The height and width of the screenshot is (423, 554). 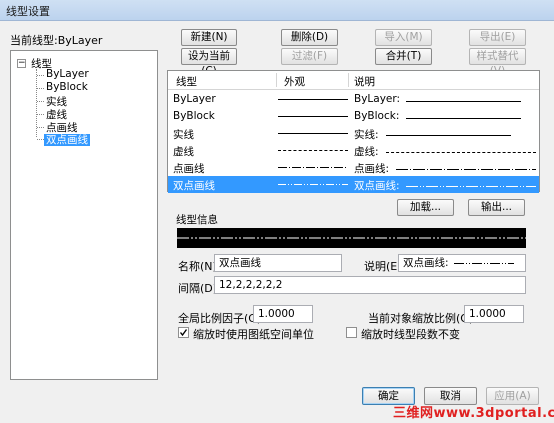 I want to click on interval-field: 12,2,2,2,2,2, so click(x=370, y=285).